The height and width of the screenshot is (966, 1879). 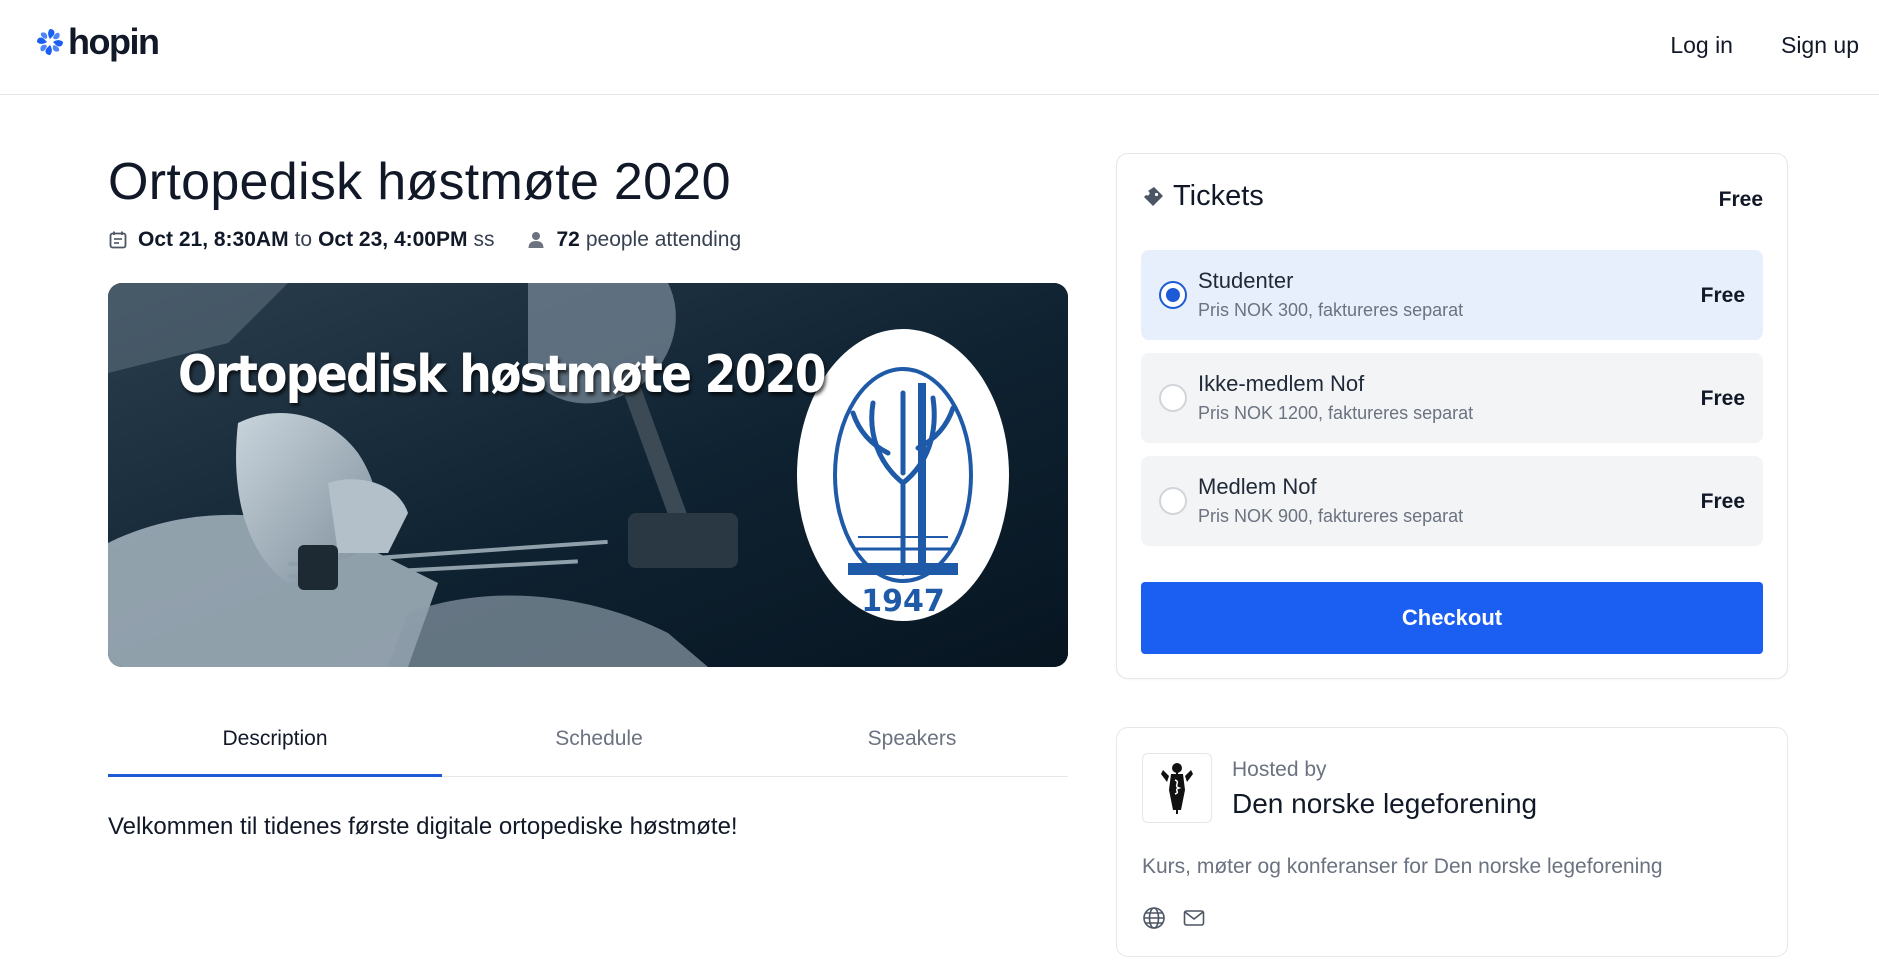 I want to click on hopin-logo: hopin, so click(x=97, y=41).